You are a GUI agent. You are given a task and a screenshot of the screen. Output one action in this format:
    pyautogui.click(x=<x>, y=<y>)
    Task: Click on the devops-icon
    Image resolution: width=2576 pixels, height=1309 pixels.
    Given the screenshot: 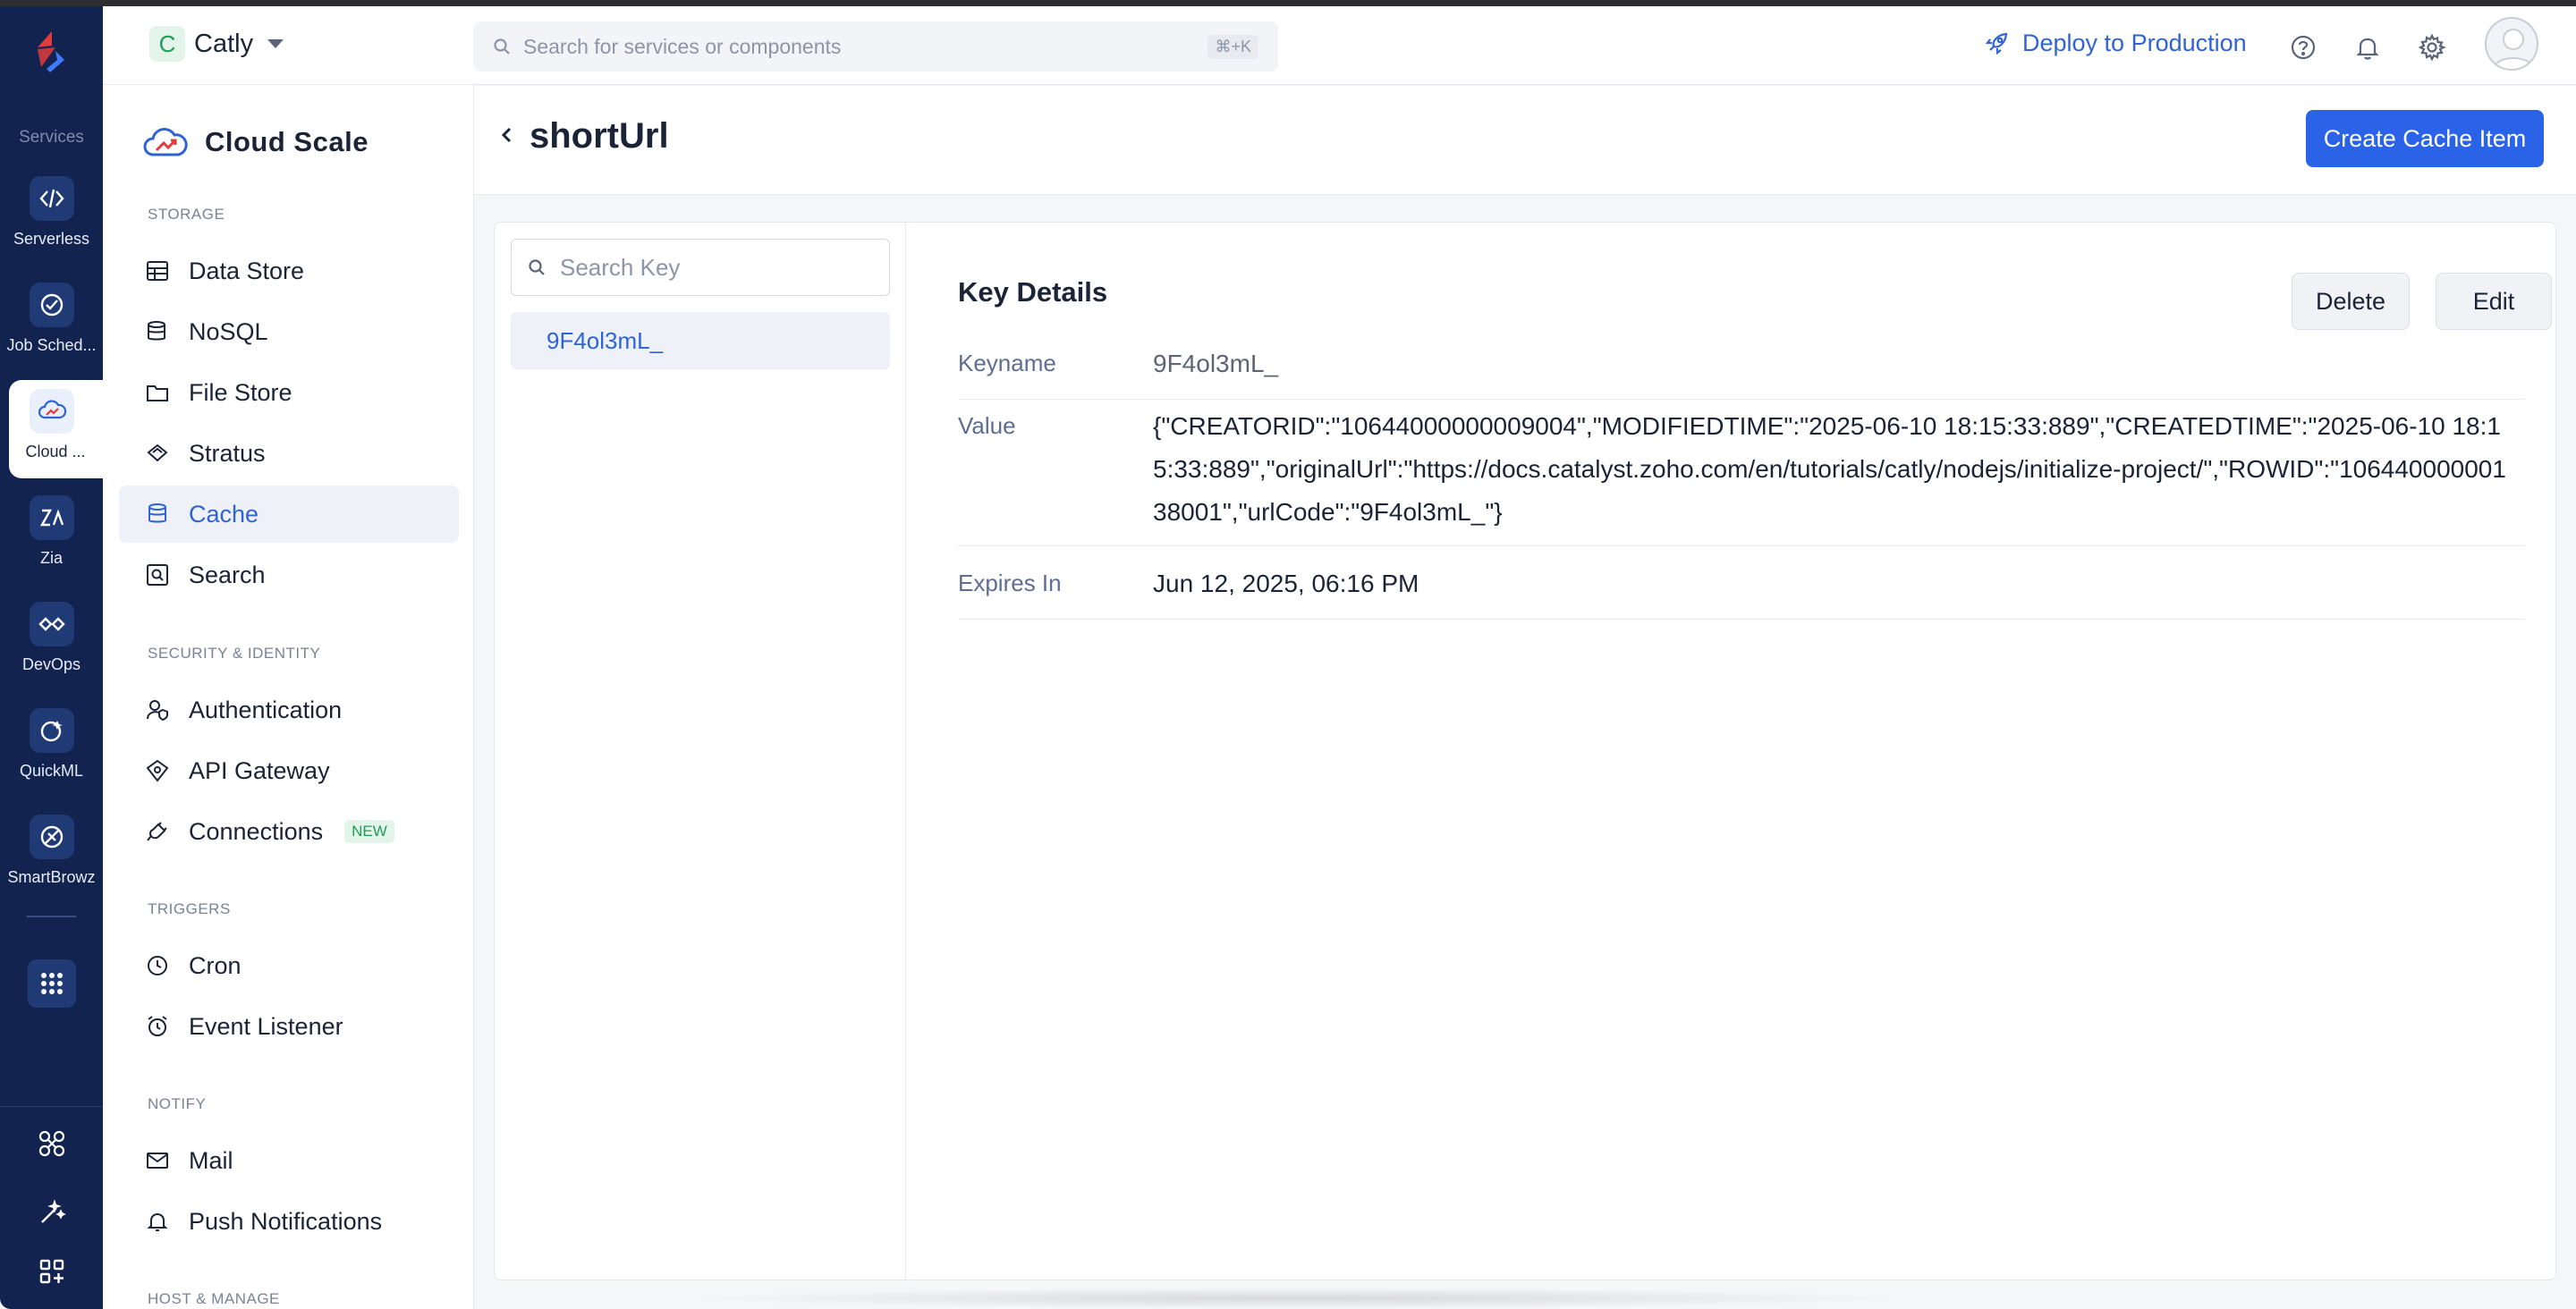 What is the action you would take?
    pyautogui.click(x=52, y=624)
    